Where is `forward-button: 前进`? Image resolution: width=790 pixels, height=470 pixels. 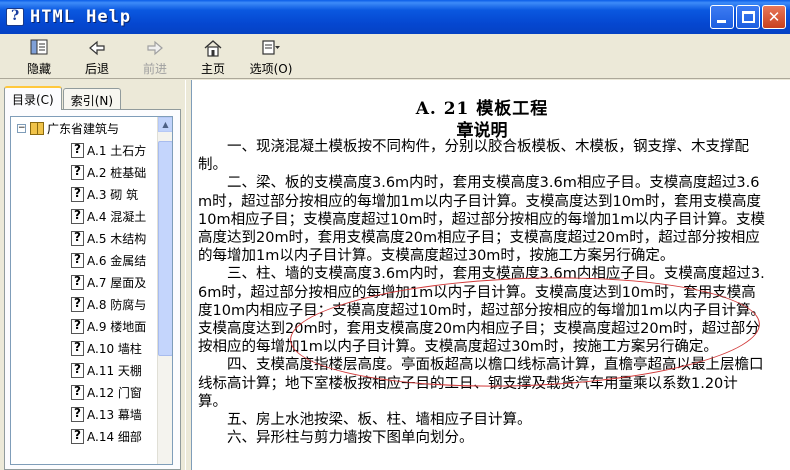 forward-button: 前进 is located at coordinates (155, 56).